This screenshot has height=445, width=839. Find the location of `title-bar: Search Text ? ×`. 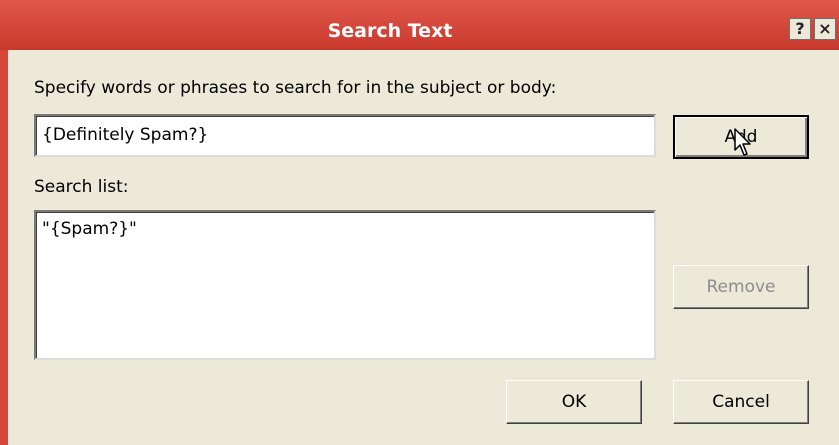

title-bar: Search Text ? × is located at coordinates (419, 25).